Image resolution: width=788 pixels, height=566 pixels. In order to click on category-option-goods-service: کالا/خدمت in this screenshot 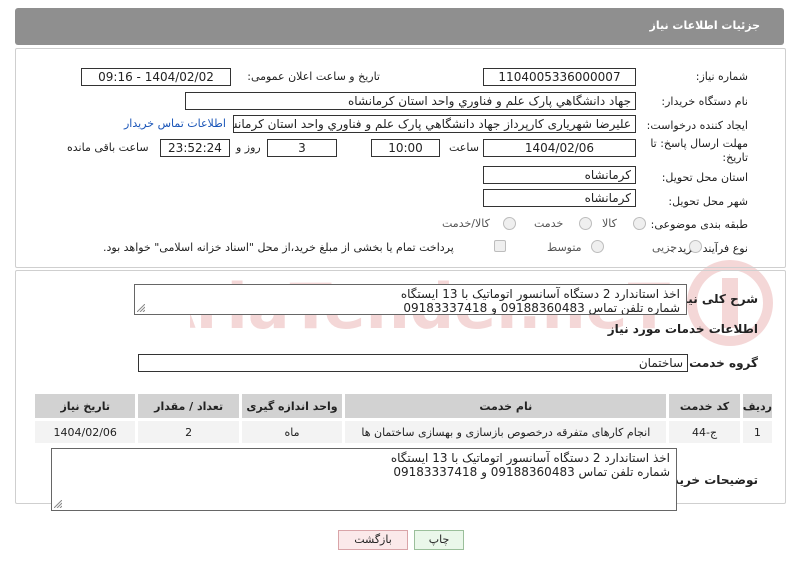, I will do `click(466, 223)`.